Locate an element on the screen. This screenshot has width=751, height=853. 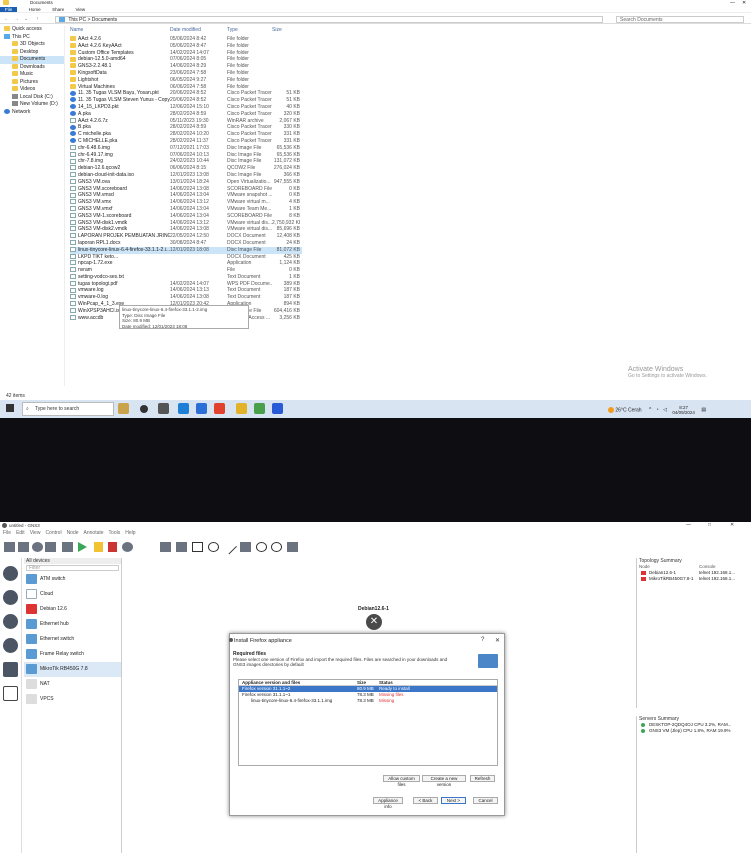
clock-icon is located at coordinates (37, 547).